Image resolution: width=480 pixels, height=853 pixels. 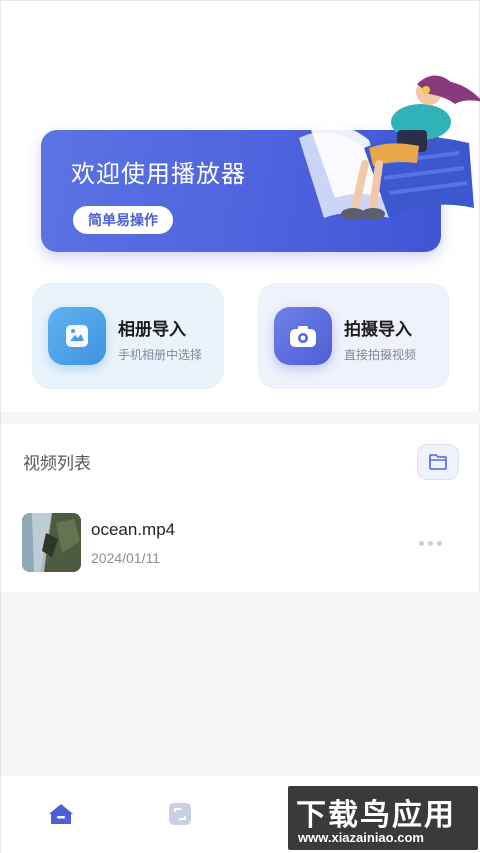 I want to click on more-options-button, so click(x=432, y=543).